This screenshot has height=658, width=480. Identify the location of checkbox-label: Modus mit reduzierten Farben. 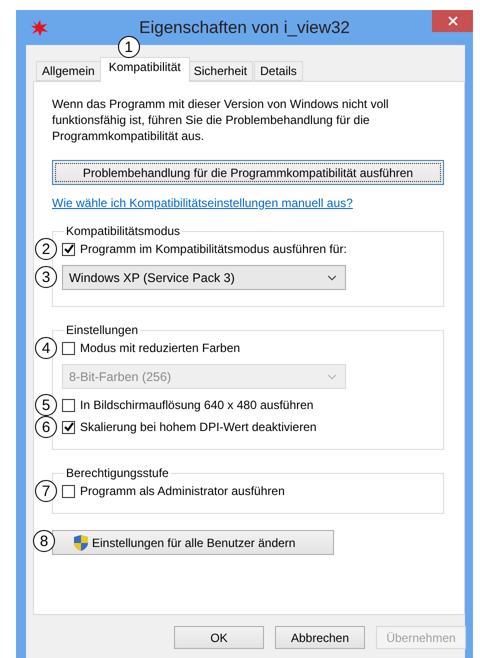
(160, 348).